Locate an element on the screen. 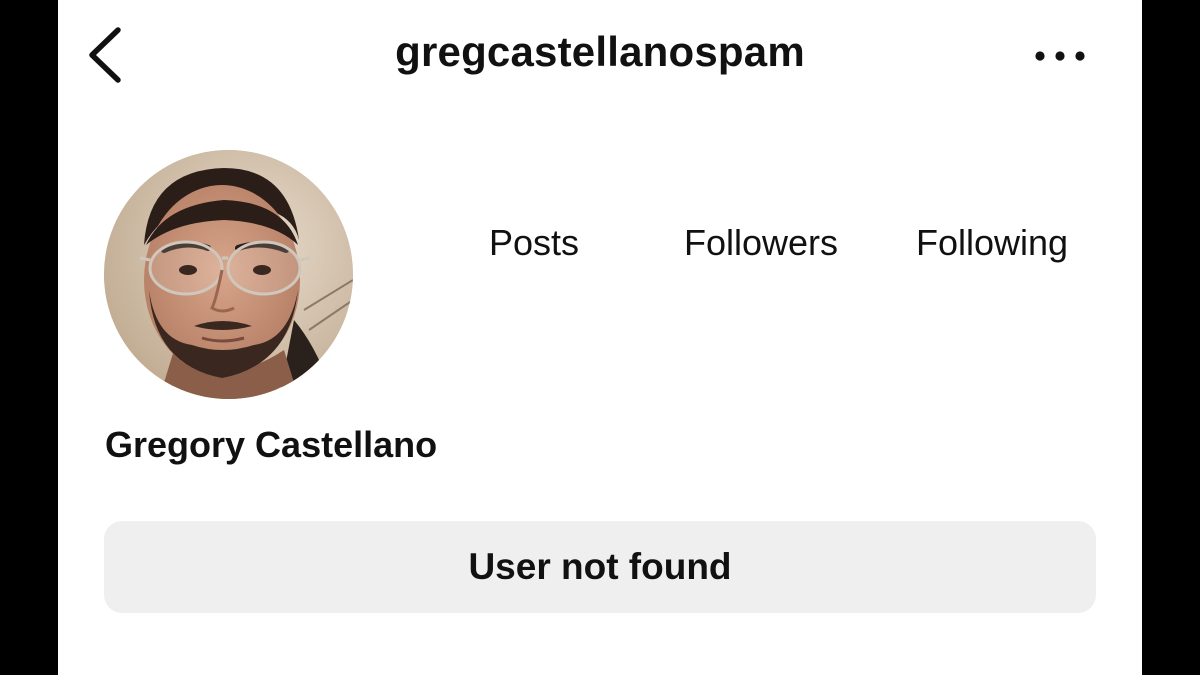 The image size is (1200, 675). following-stat-label: Following is located at coordinates (992, 243).